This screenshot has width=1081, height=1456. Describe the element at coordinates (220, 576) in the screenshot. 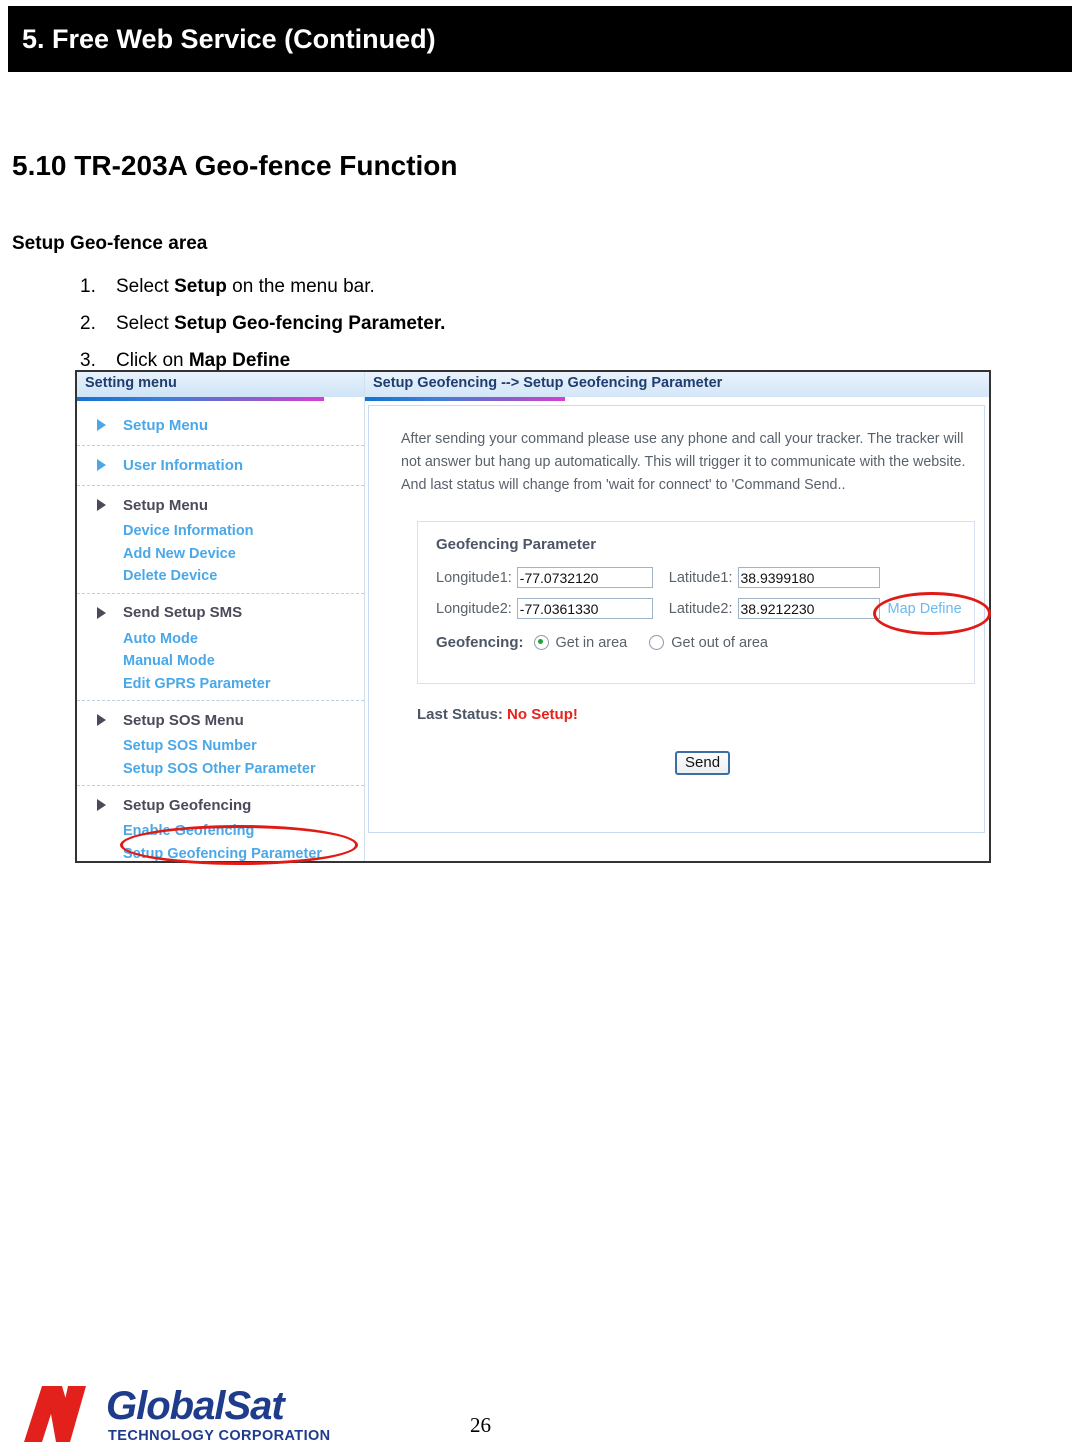

I see `sidebar-item-delete-device: Delete Device` at that location.